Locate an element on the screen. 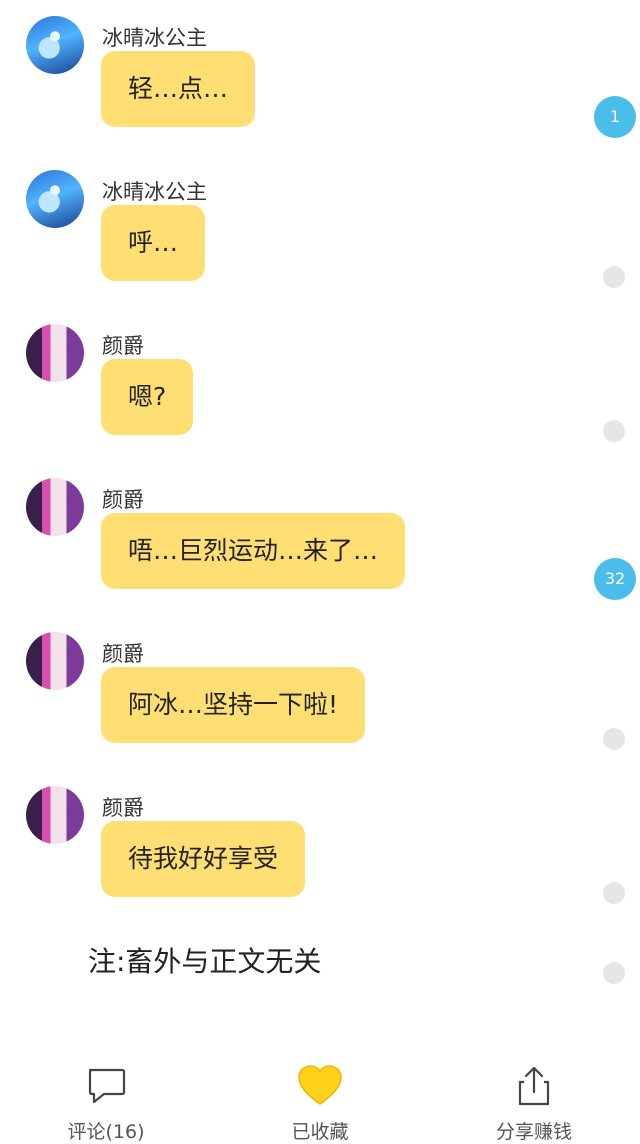  comment-label: 评论(16) is located at coordinates (106, 1132).